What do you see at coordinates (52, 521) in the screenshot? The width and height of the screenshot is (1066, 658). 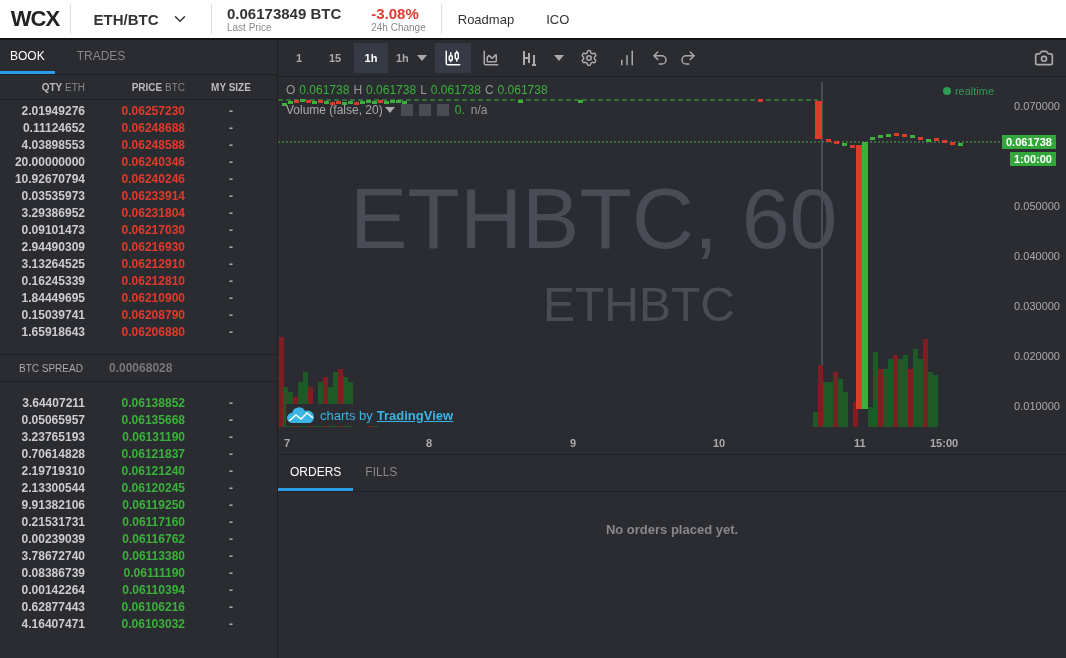 I see `quantity-cell-text: 0.21531731` at bounding box center [52, 521].